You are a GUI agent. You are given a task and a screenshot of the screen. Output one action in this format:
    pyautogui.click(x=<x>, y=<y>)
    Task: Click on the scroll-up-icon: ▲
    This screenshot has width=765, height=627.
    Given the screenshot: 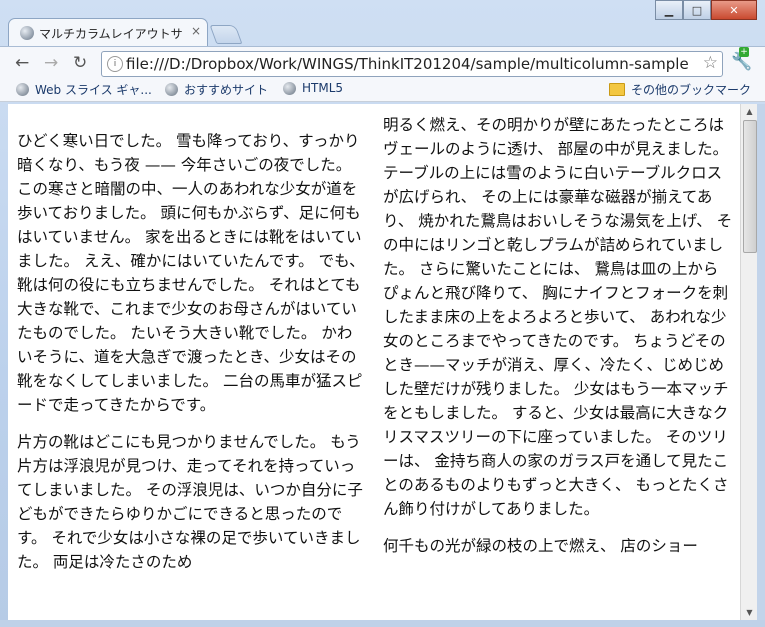 What is the action you would take?
    pyautogui.click(x=749, y=111)
    